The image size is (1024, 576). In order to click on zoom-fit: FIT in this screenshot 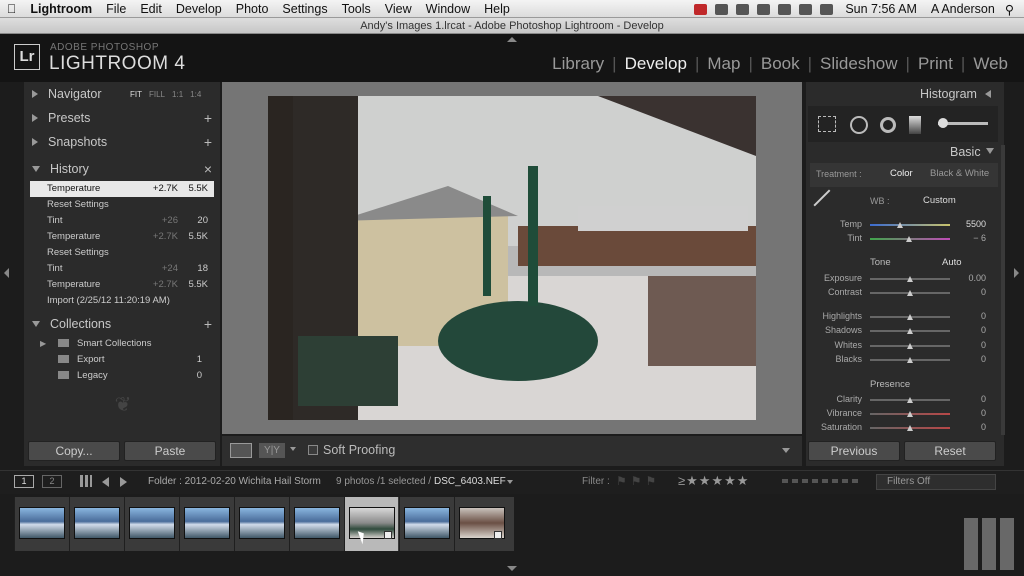, I will do `click(136, 94)`.